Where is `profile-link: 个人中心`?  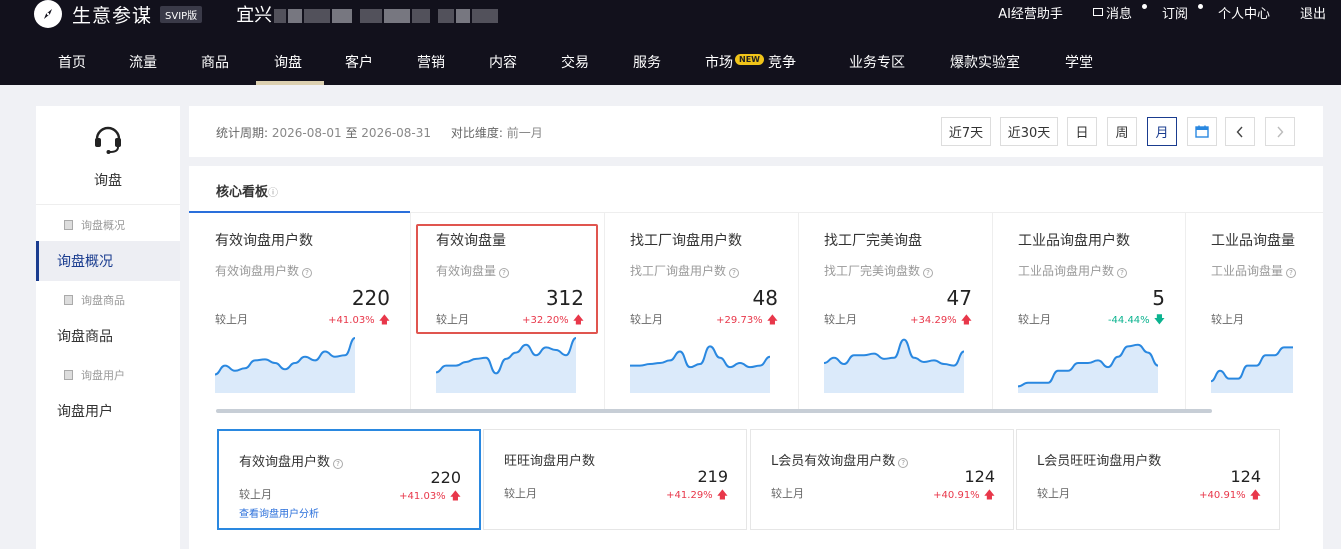 profile-link: 个人中心 is located at coordinates (1244, 12).